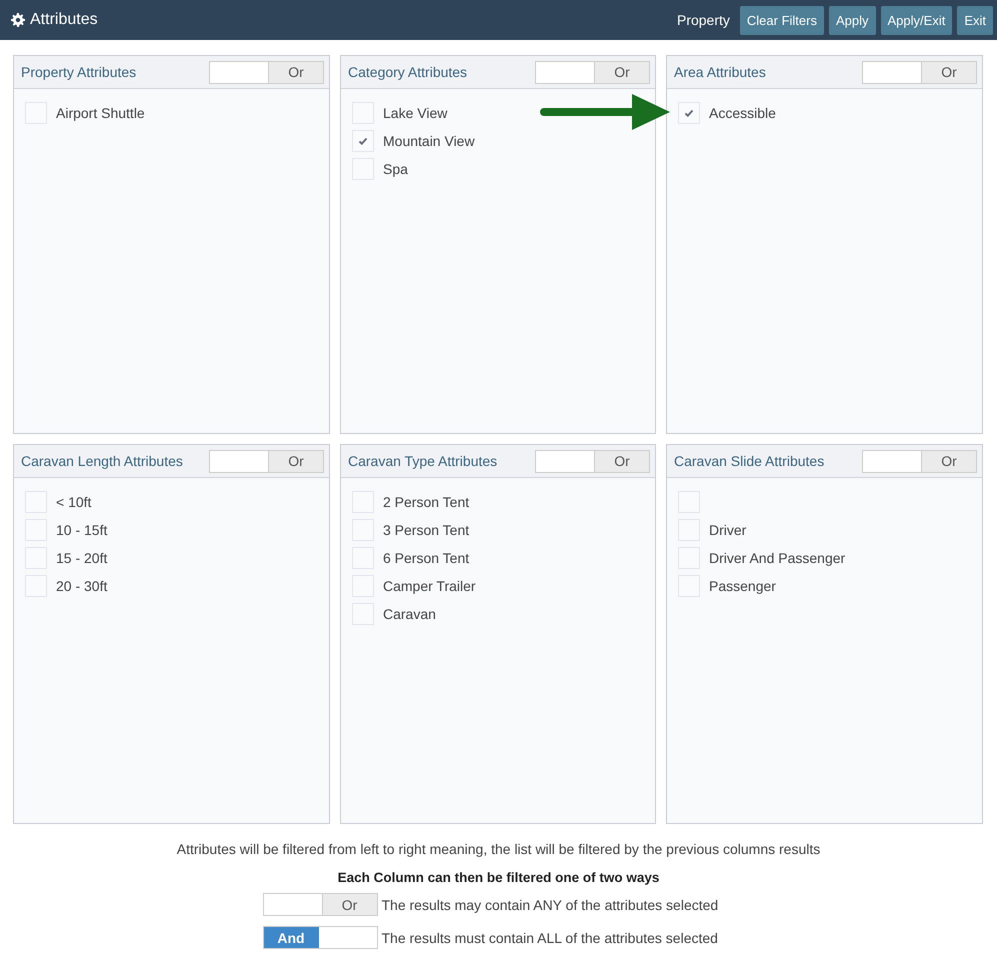 The height and width of the screenshot is (964, 997). Describe the element at coordinates (78, 72) in the screenshot. I see `panel-title: Property Attributes` at that location.